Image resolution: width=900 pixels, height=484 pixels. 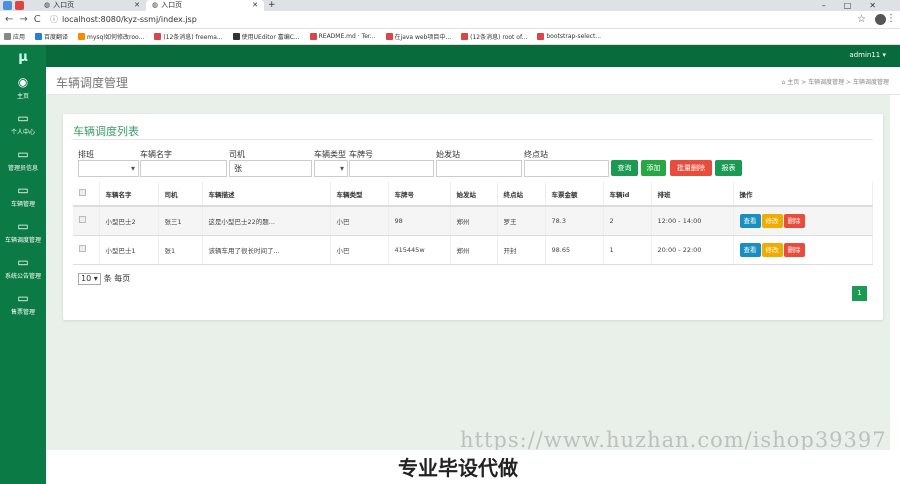 I want to click on plate-input, so click(x=391, y=168).